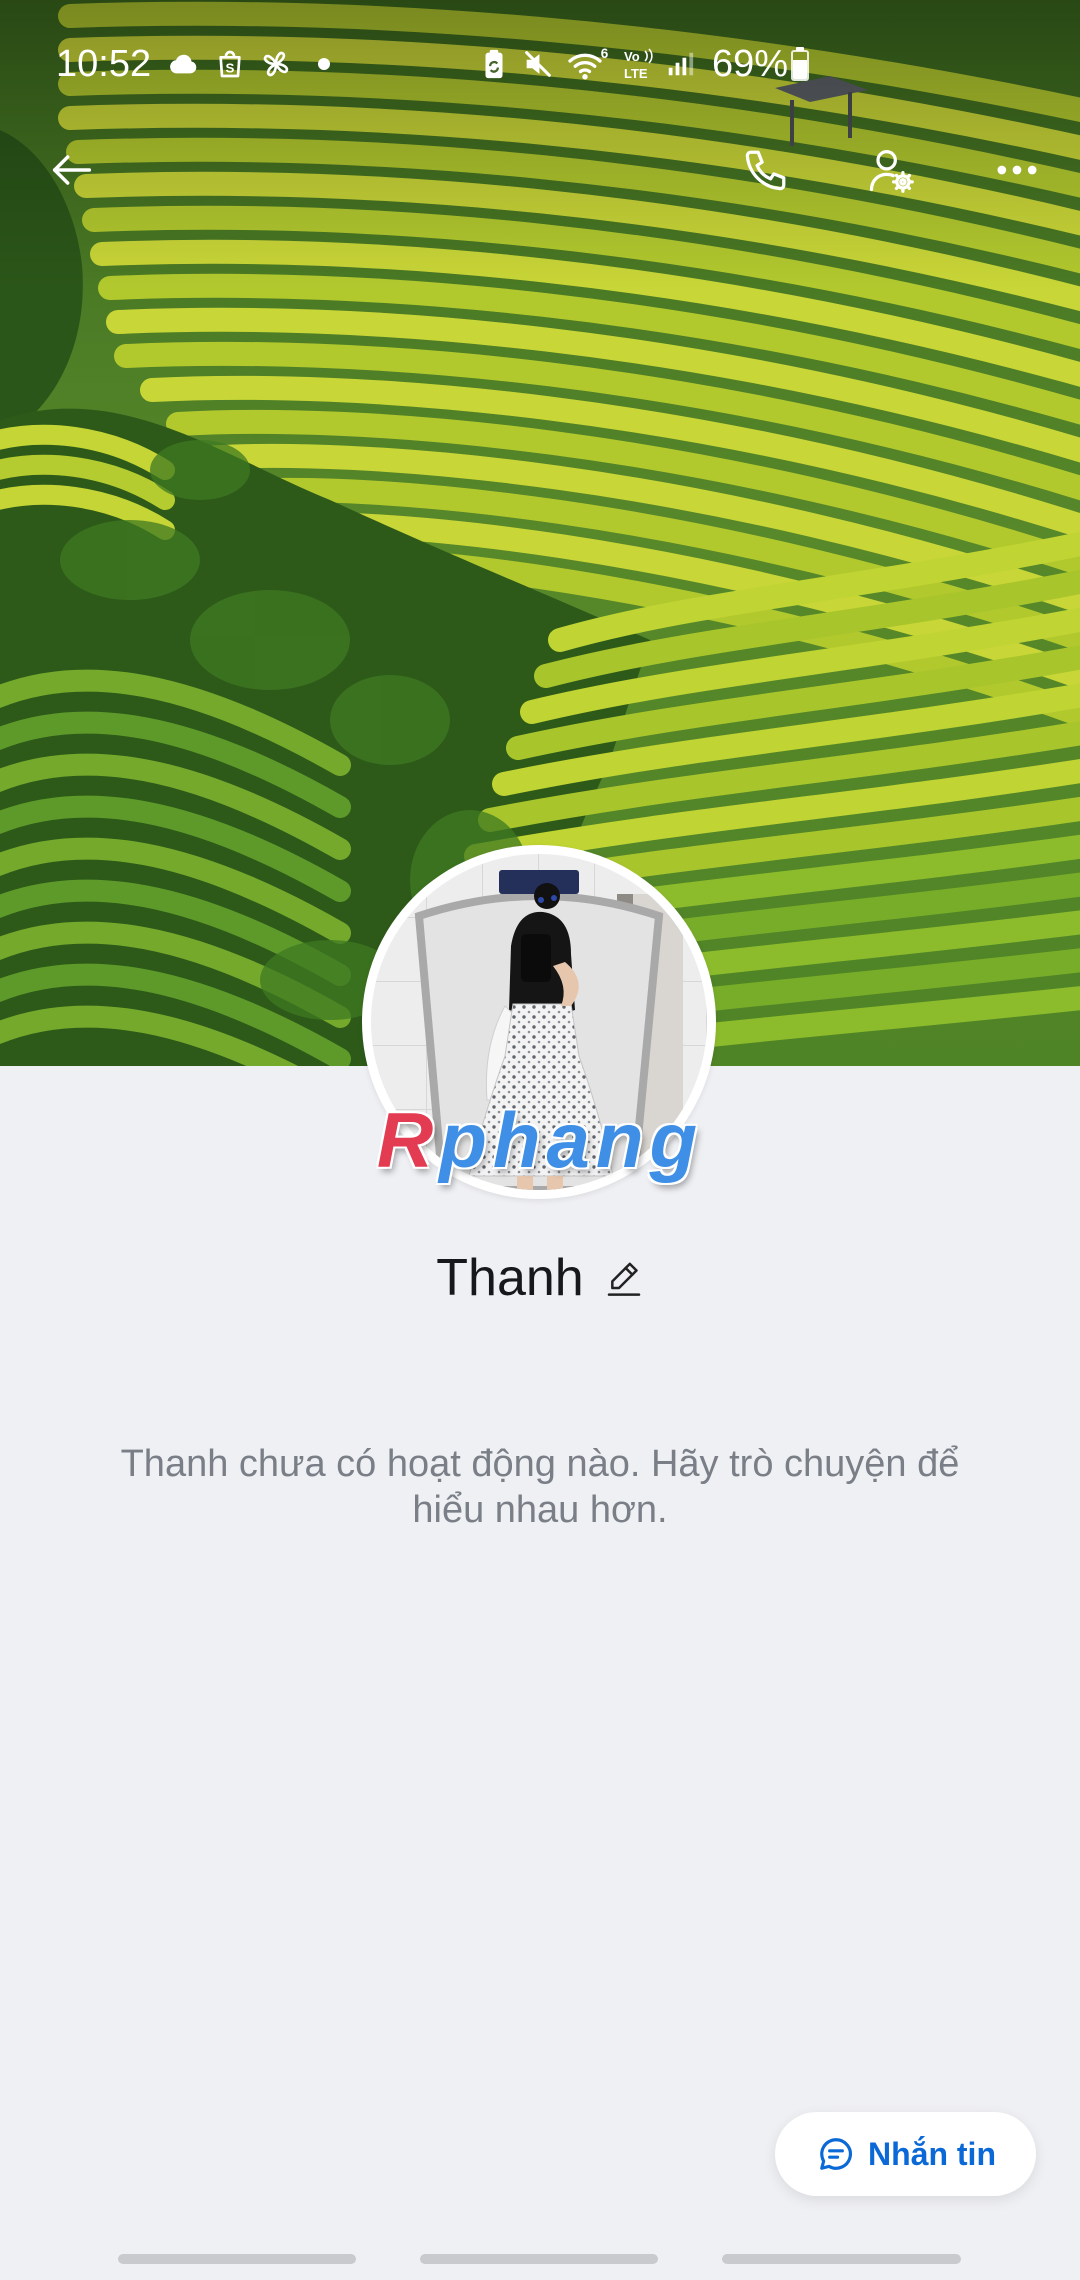  I want to click on send-message-button: Nhắn tin, so click(905, 2154).